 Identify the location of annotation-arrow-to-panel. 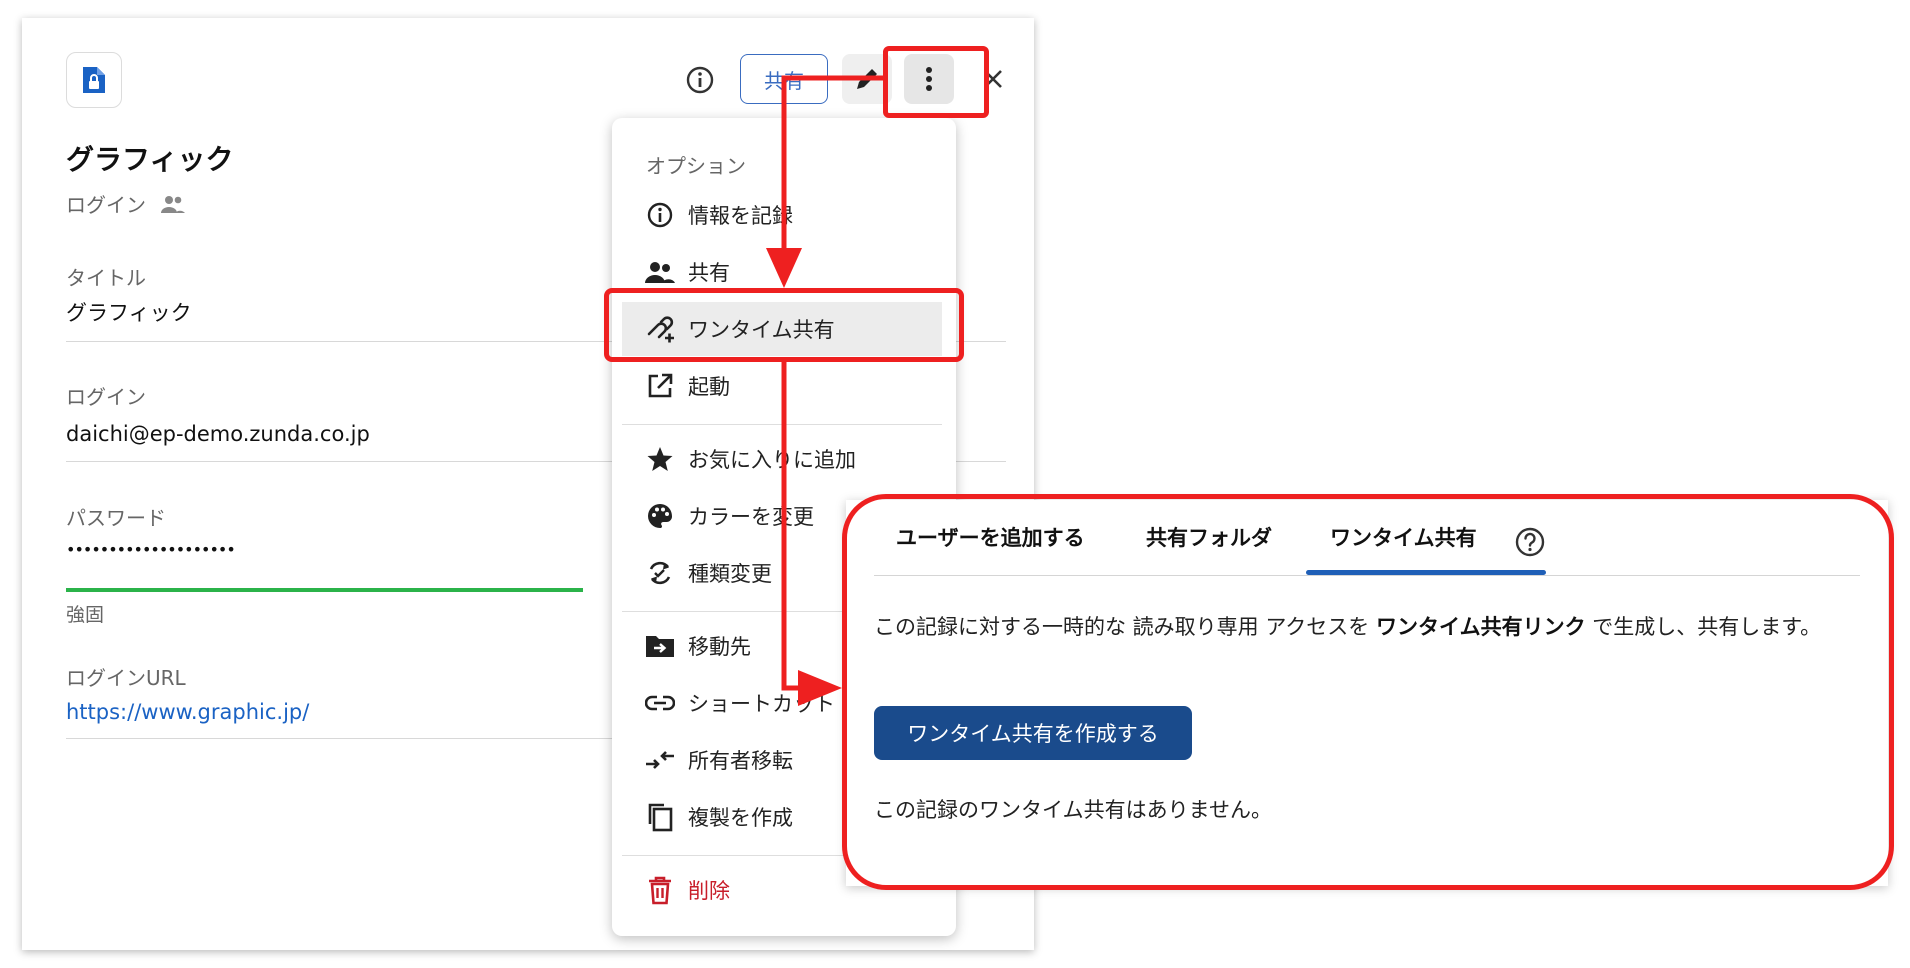
(790, 526).